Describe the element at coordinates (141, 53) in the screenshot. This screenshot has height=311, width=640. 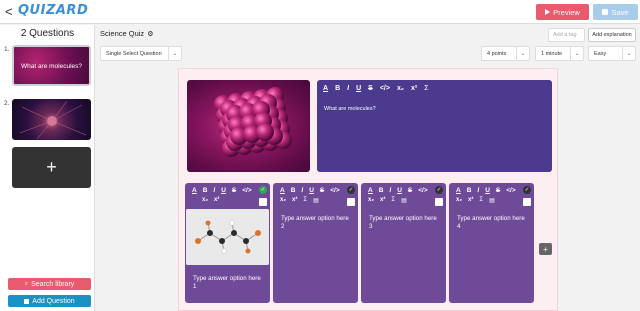
I see `question-type-select: Single Select Question ⌄` at that location.